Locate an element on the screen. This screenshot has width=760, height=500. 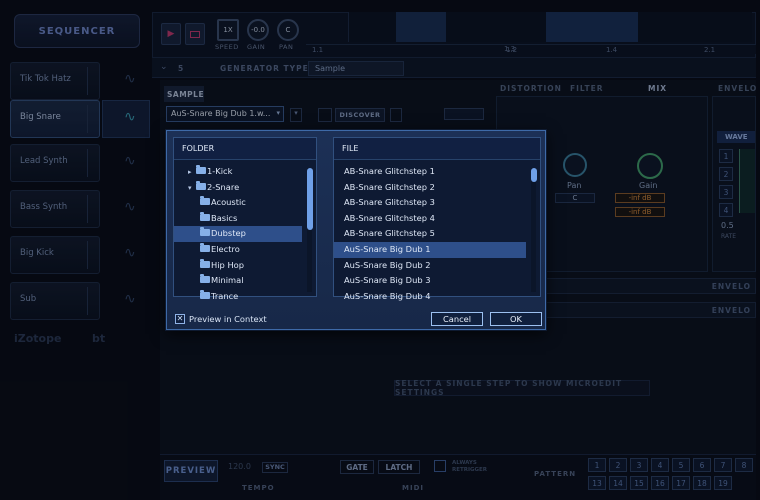
file-label: AuS-Snare Big Dub 3 is located at coordinates (387, 280).